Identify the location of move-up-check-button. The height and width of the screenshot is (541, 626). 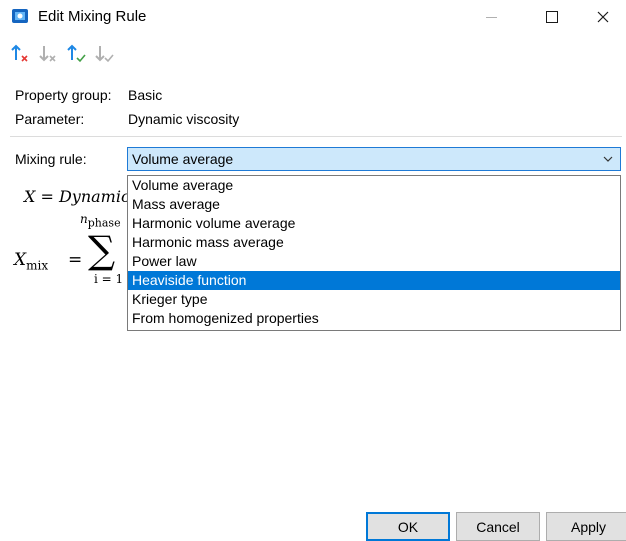
(77, 54).